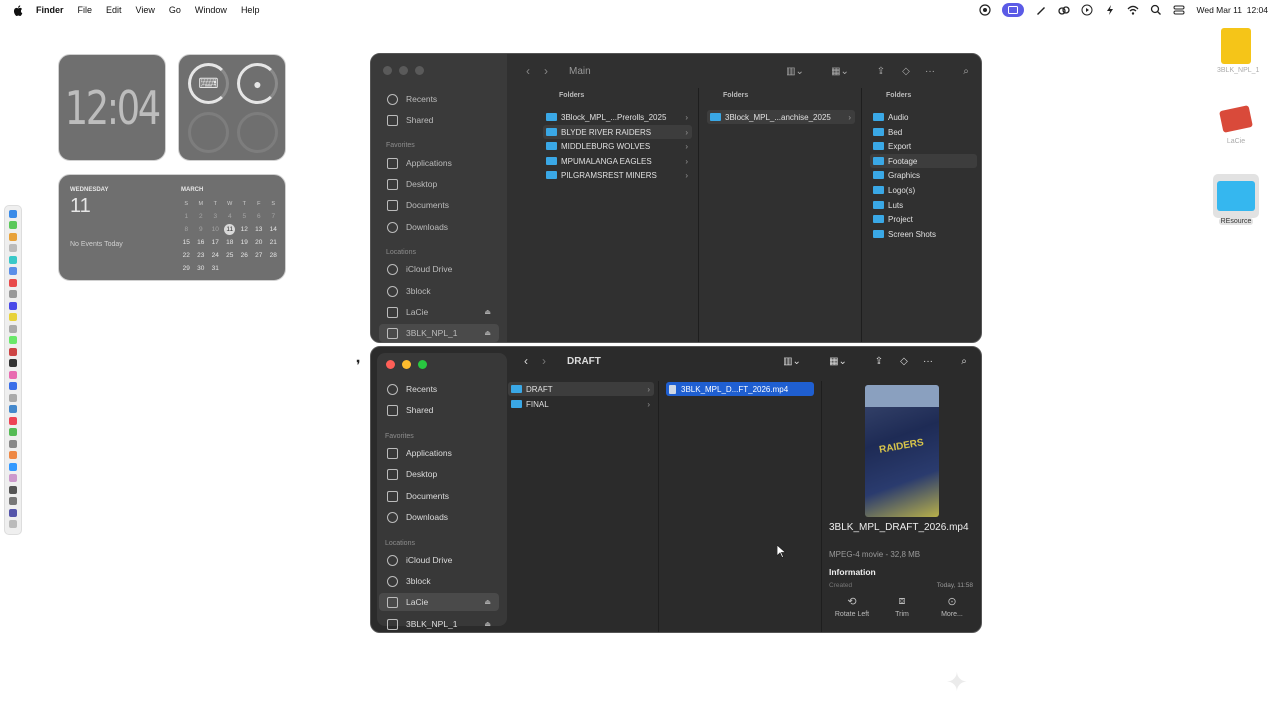 The width and height of the screenshot is (1280, 720). Describe the element at coordinates (581, 404) in the screenshot. I see `folder-row: FINAL ›` at that location.